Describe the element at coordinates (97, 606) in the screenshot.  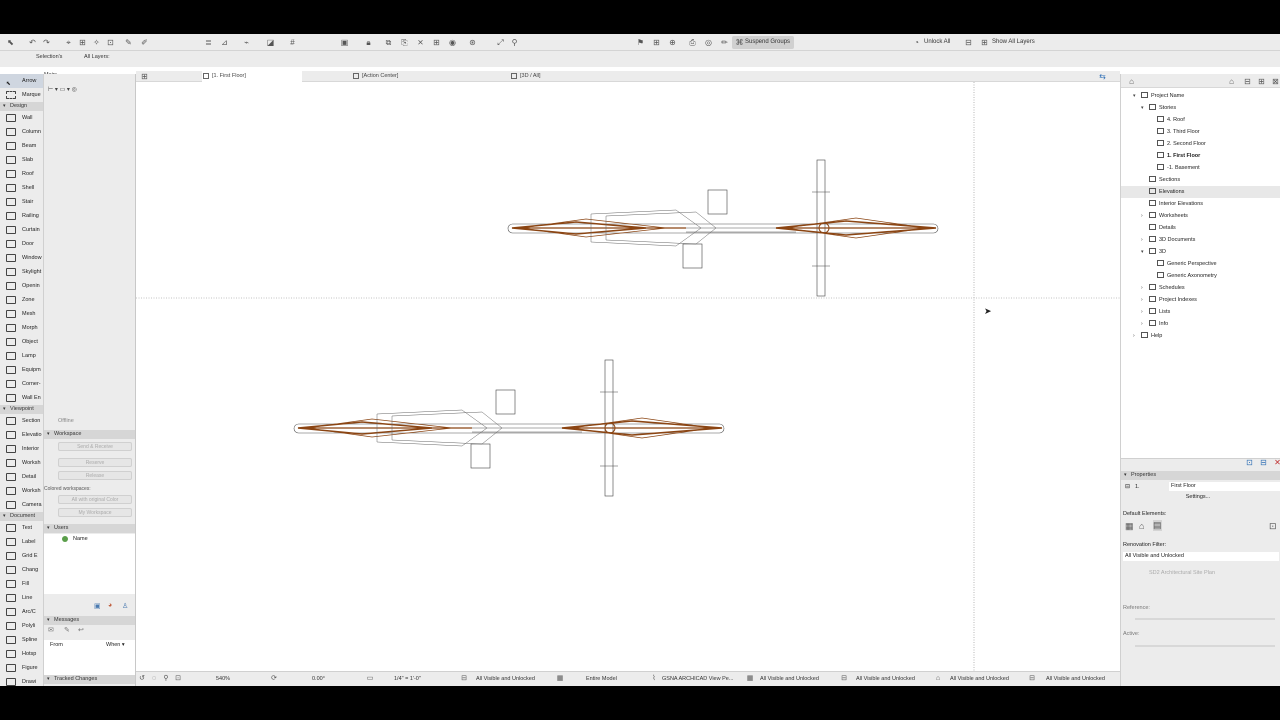
I see `contact-icon: ▣` at that location.